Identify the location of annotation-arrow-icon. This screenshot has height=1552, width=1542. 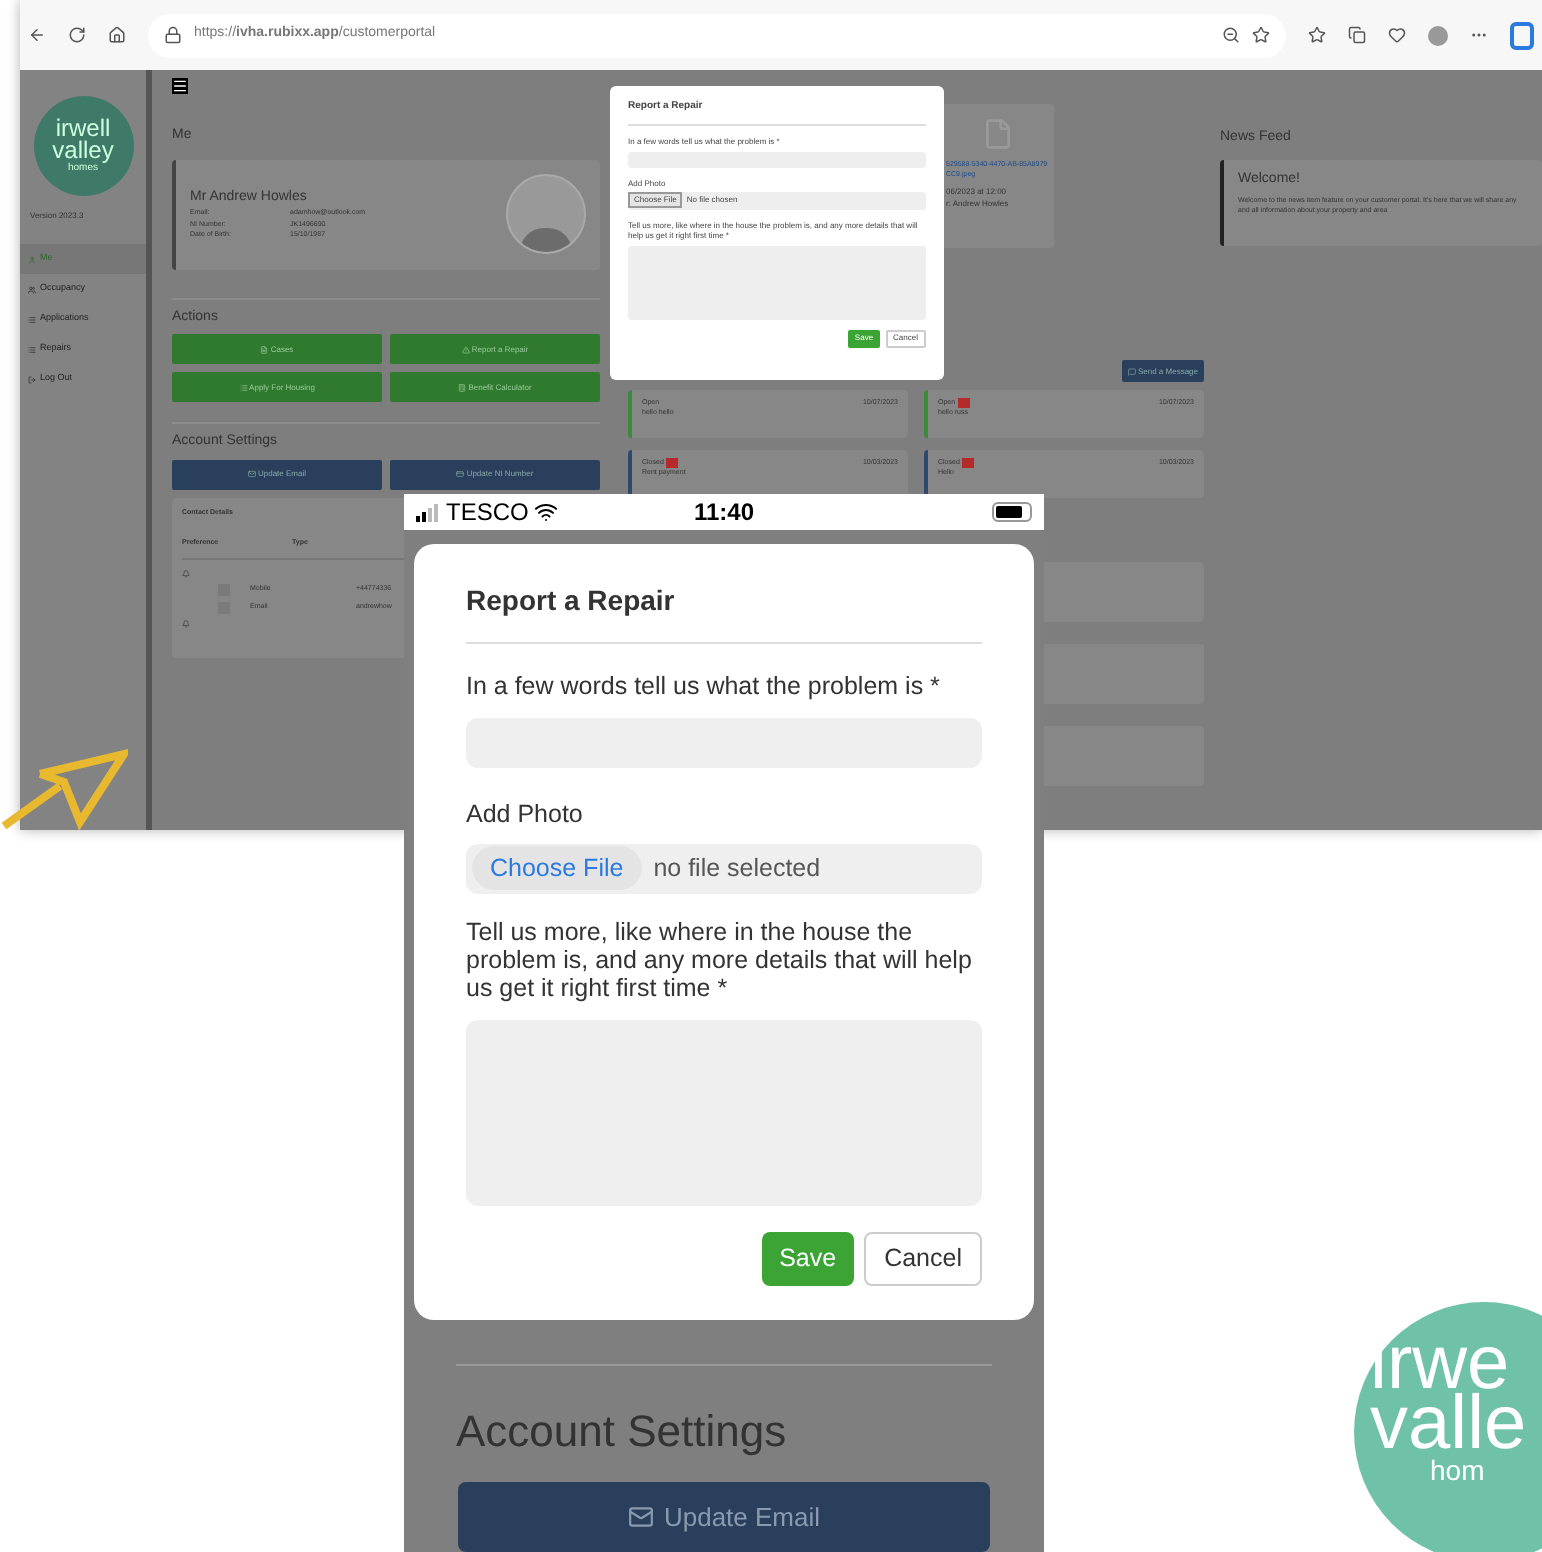
(64, 788).